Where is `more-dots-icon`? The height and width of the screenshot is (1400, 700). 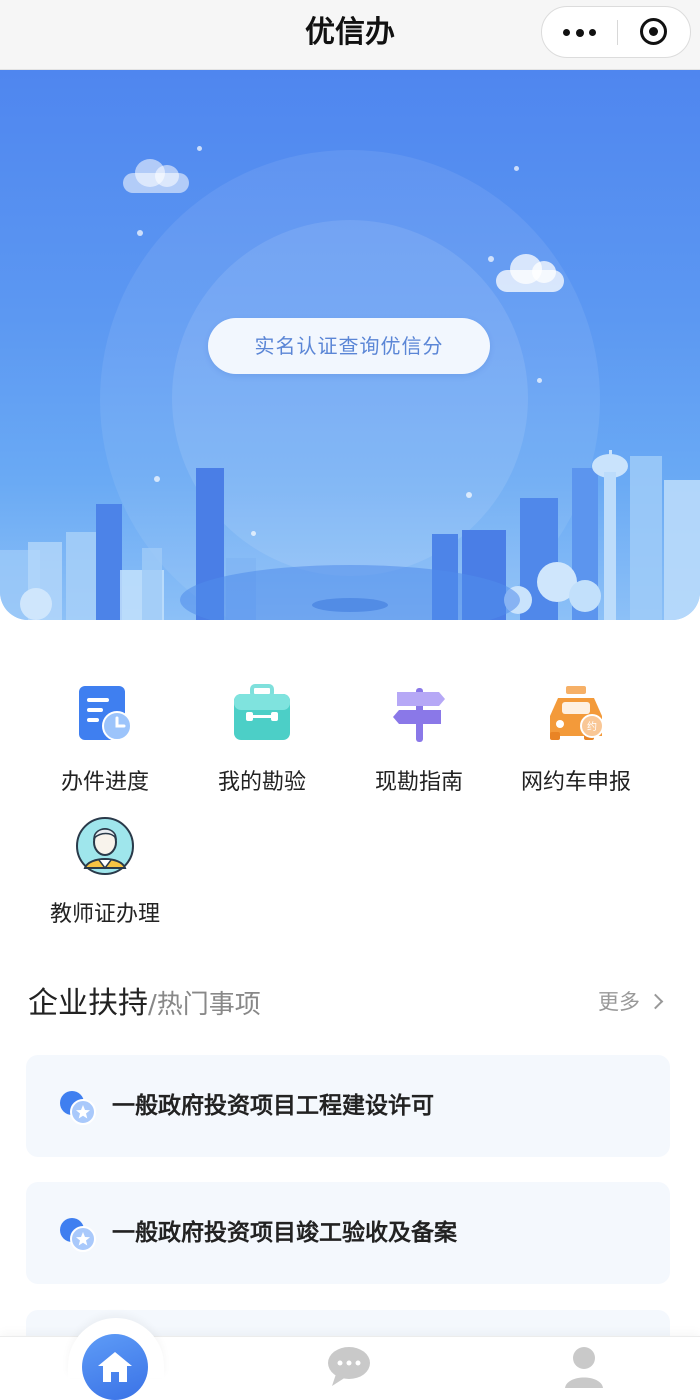
more-dots-icon is located at coordinates (579, 32).